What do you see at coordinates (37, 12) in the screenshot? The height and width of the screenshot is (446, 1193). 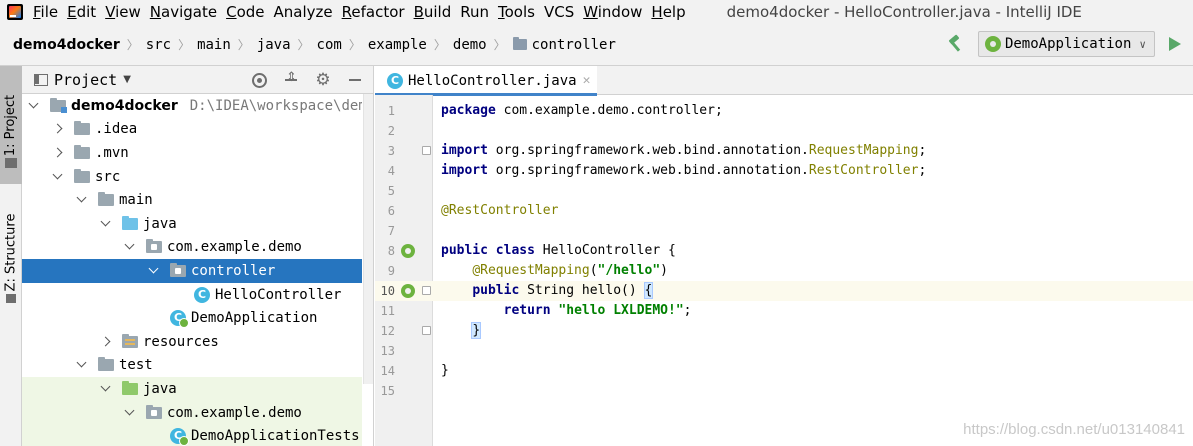 I see `menu-mnemonic: F` at bounding box center [37, 12].